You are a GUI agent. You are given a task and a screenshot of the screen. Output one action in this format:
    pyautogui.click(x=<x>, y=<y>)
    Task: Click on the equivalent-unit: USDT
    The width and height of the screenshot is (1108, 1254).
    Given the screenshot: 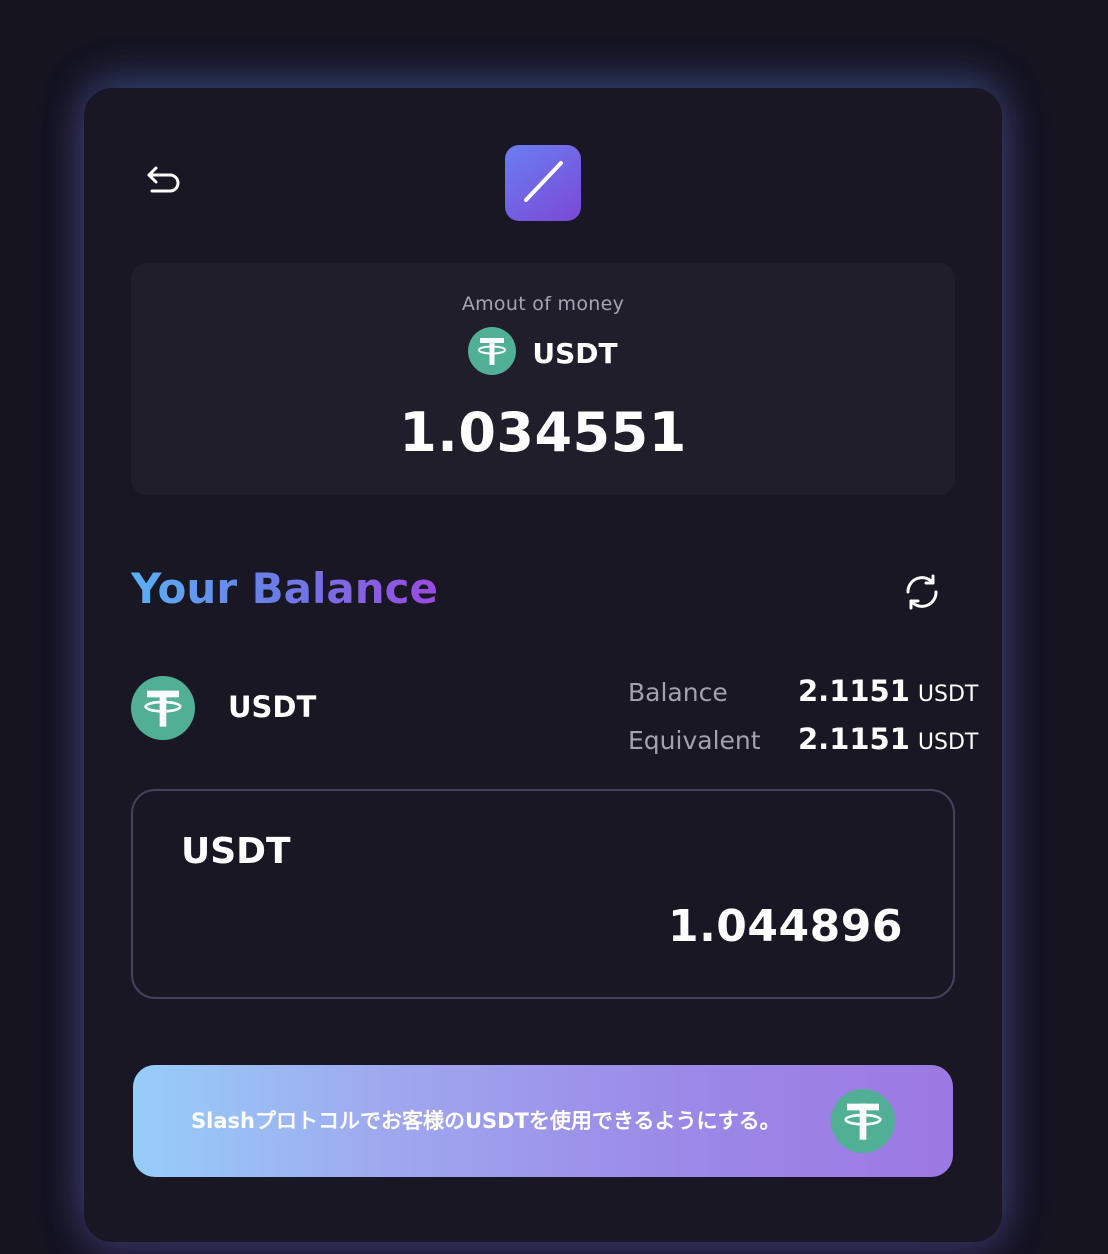 What is the action you would take?
    pyautogui.click(x=948, y=742)
    